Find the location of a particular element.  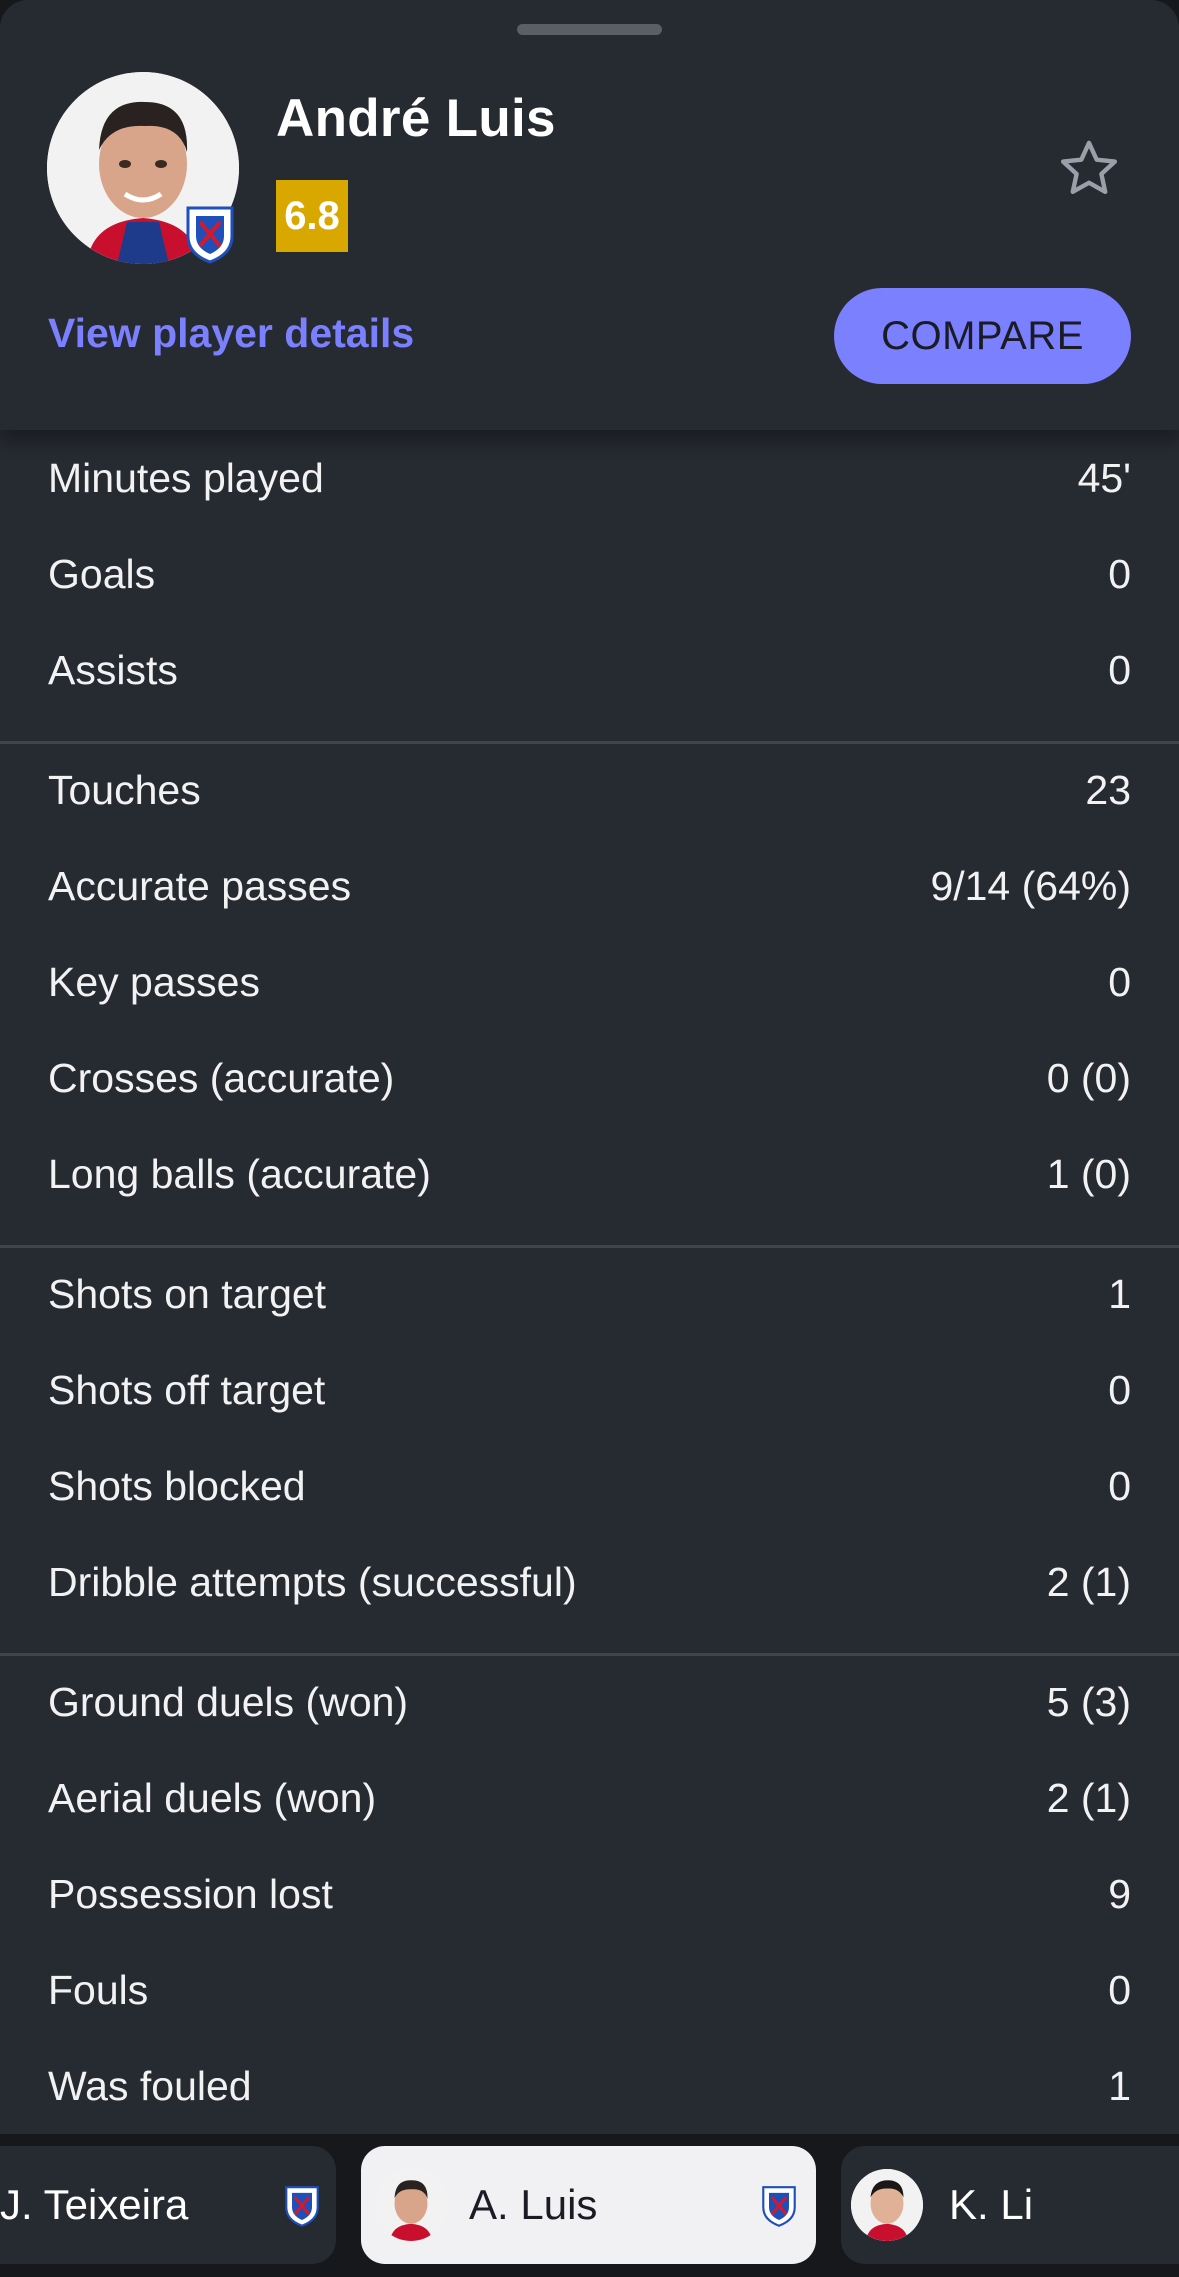

stat-label: Shots on target is located at coordinates (187, 1293).